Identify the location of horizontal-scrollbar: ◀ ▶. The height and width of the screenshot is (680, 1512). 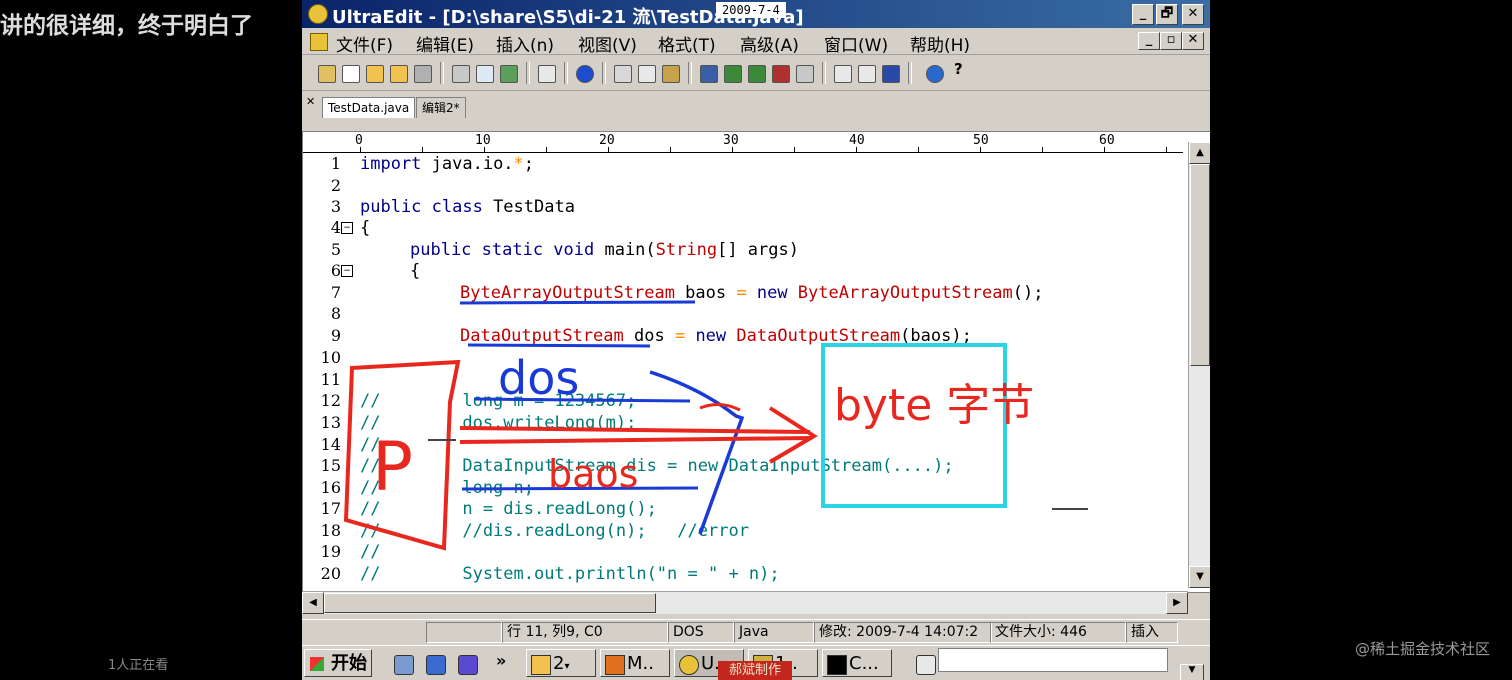
(745, 602).